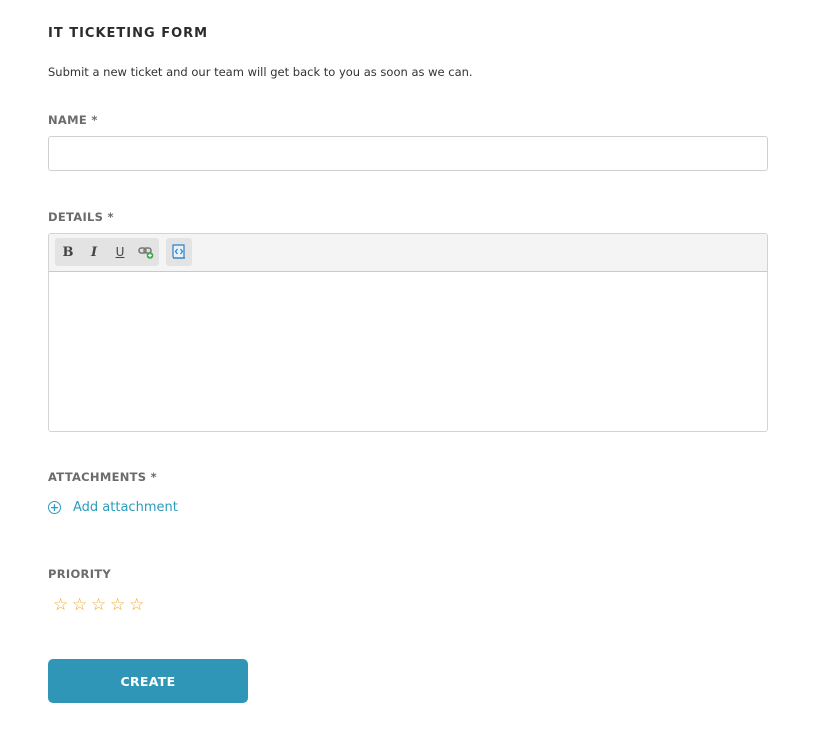 This screenshot has height=736, width=822. I want to click on html-source-button, so click(179, 252).